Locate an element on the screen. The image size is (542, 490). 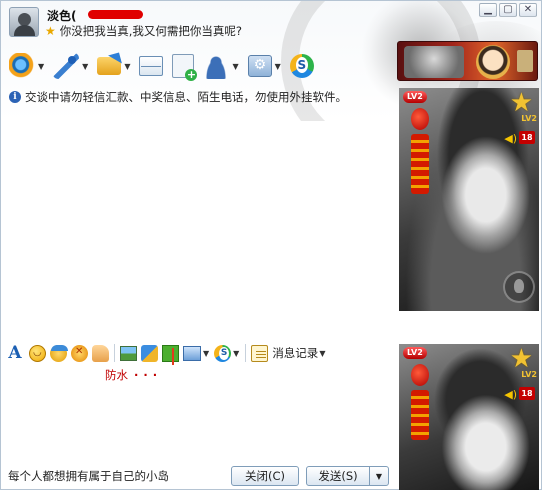
screenshot-icon is located at coordinates (192, 353).